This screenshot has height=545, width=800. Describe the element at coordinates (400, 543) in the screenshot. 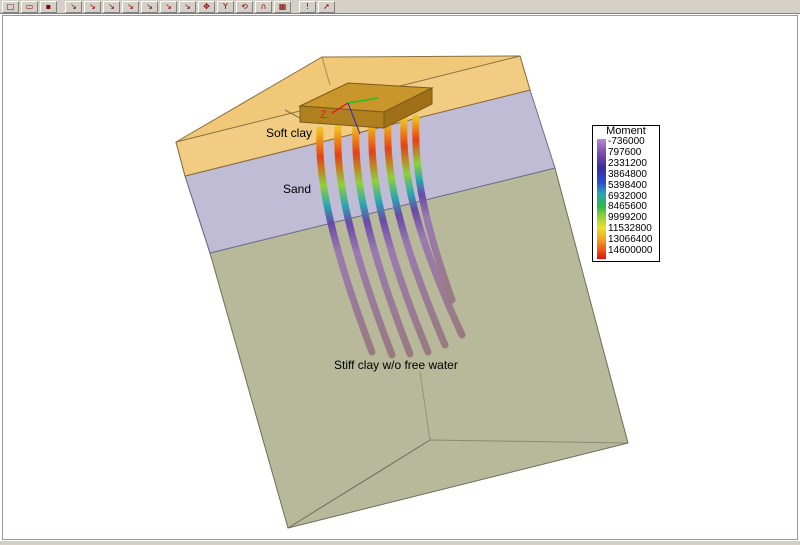

I see `status-bar` at that location.